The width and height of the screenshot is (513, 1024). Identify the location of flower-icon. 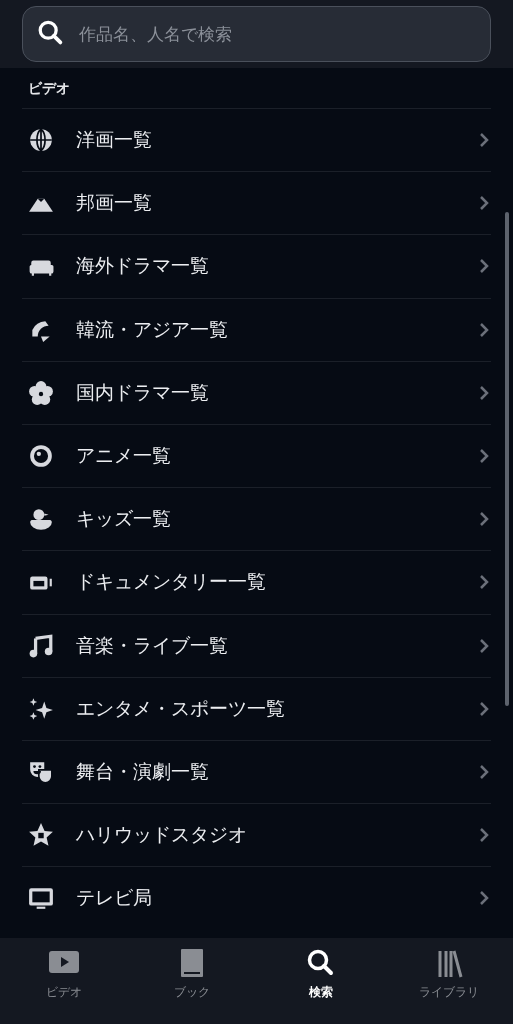
(41, 392).